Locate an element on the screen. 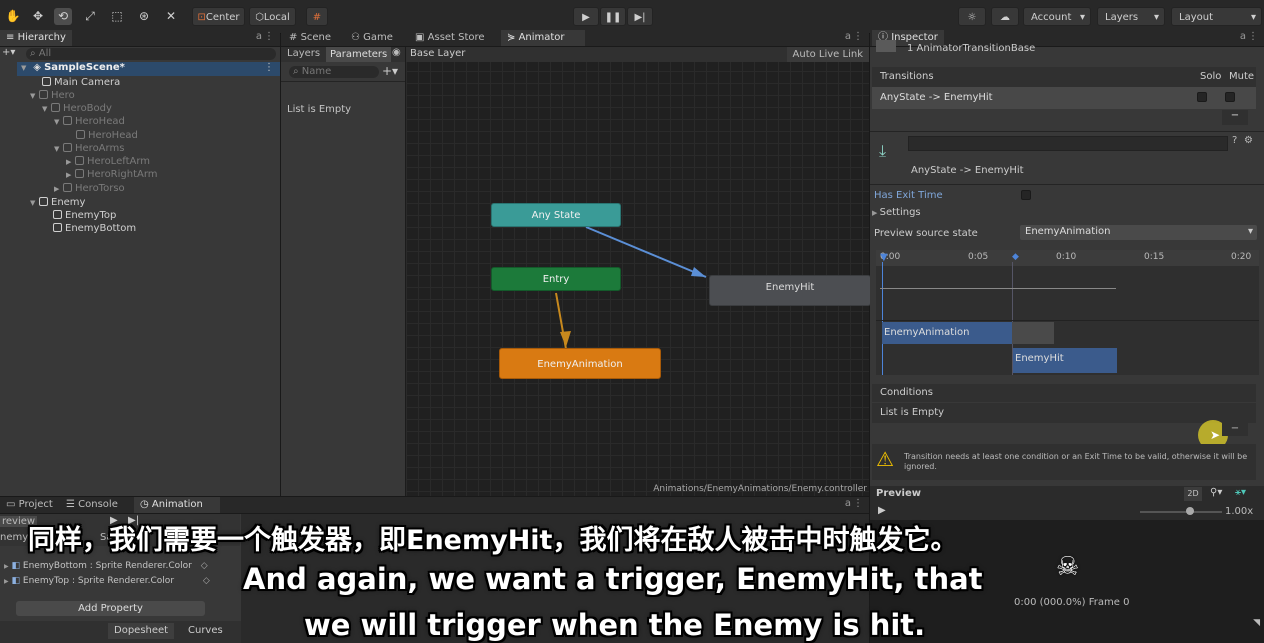 This screenshot has height=643, width=1264. mute-checkbox is located at coordinates (1230, 97).